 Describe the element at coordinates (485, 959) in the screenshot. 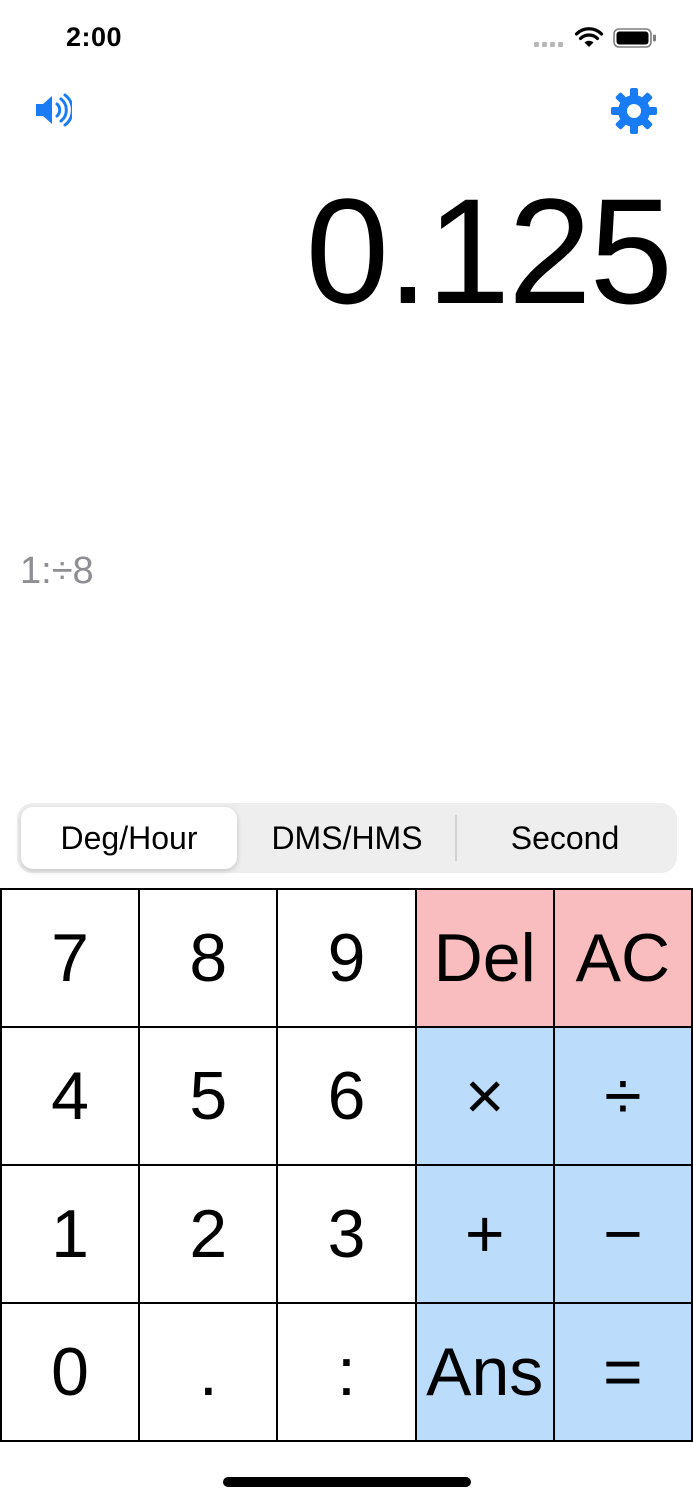

I see `delete-button: Del` at that location.